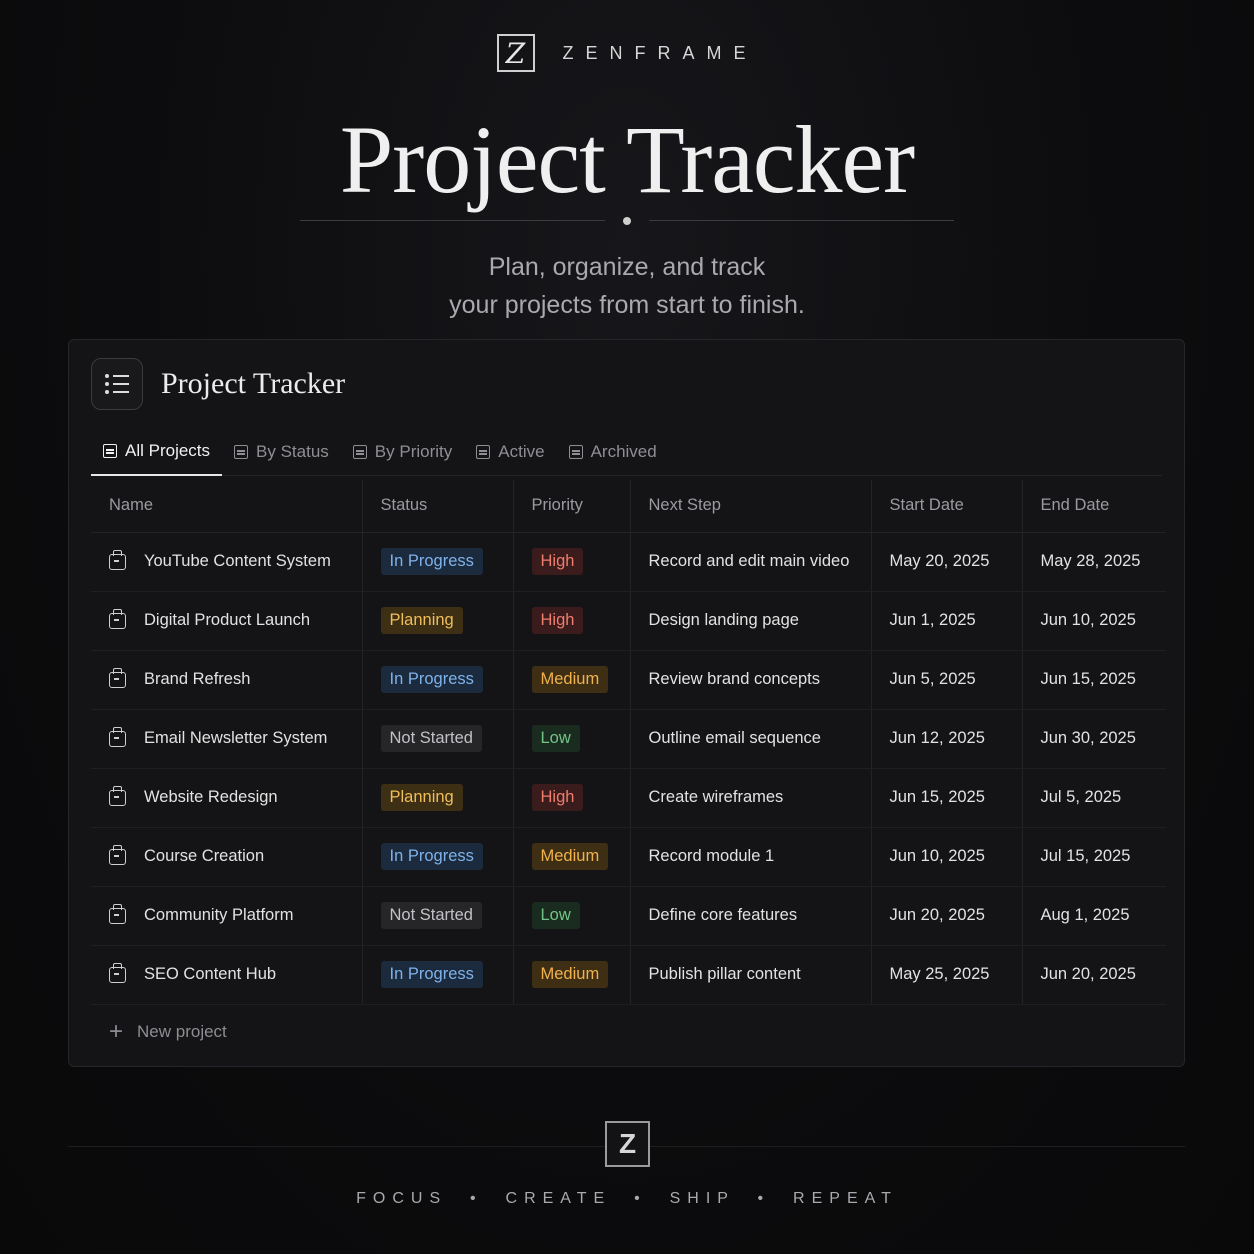 The width and height of the screenshot is (1254, 1254). Describe the element at coordinates (431, 738) in the screenshot. I see `status-badge: Not Started` at that location.